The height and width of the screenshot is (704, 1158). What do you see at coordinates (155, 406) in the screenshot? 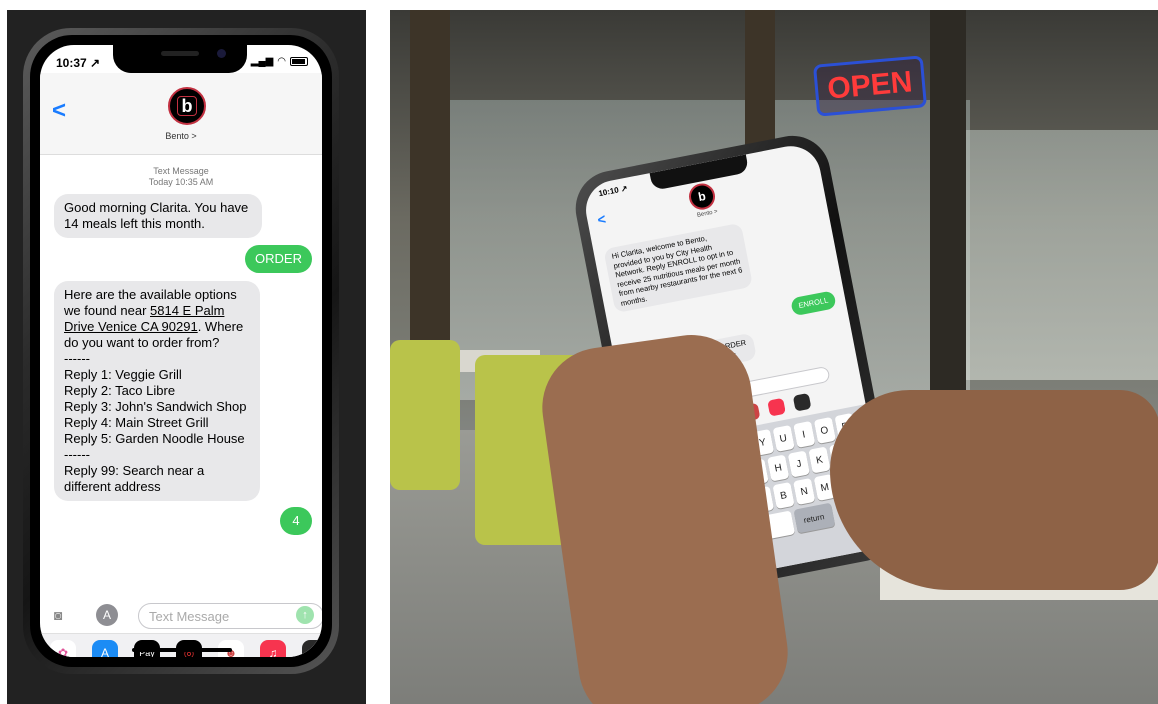
I see `option-3: Reply 3: John's Sandwich Shop` at bounding box center [155, 406].